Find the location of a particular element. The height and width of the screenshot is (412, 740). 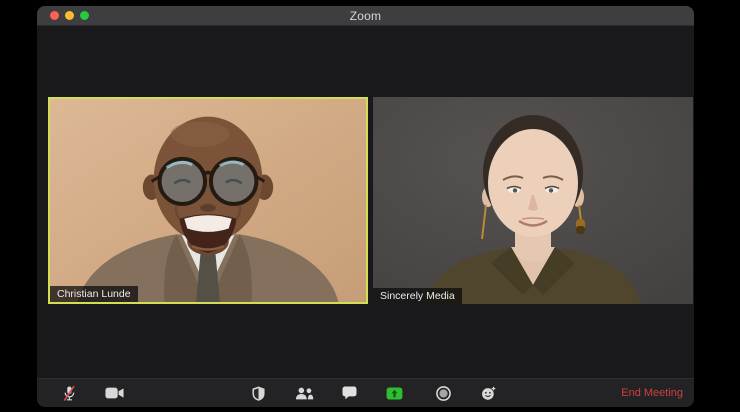

meeting-toolbar: End Meeting is located at coordinates (365, 392).